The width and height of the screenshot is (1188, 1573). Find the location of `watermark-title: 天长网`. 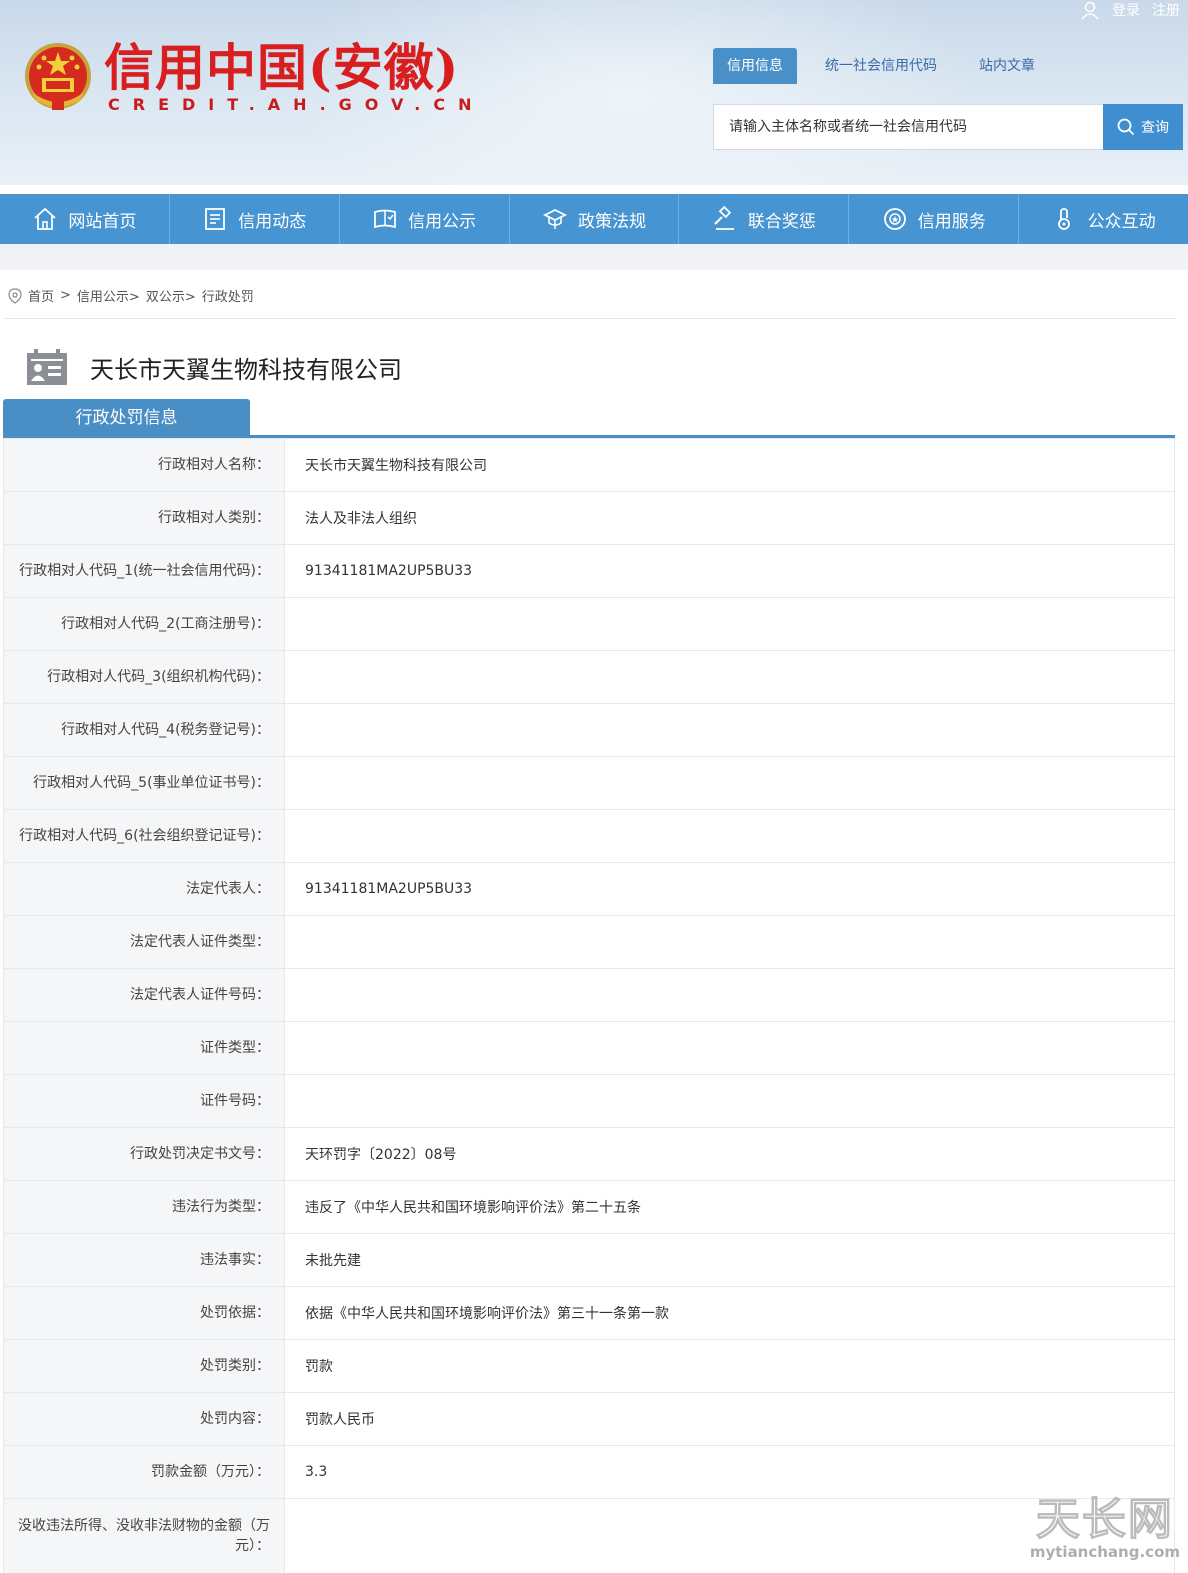

watermark-title: 天长网 is located at coordinates (1104, 1519).